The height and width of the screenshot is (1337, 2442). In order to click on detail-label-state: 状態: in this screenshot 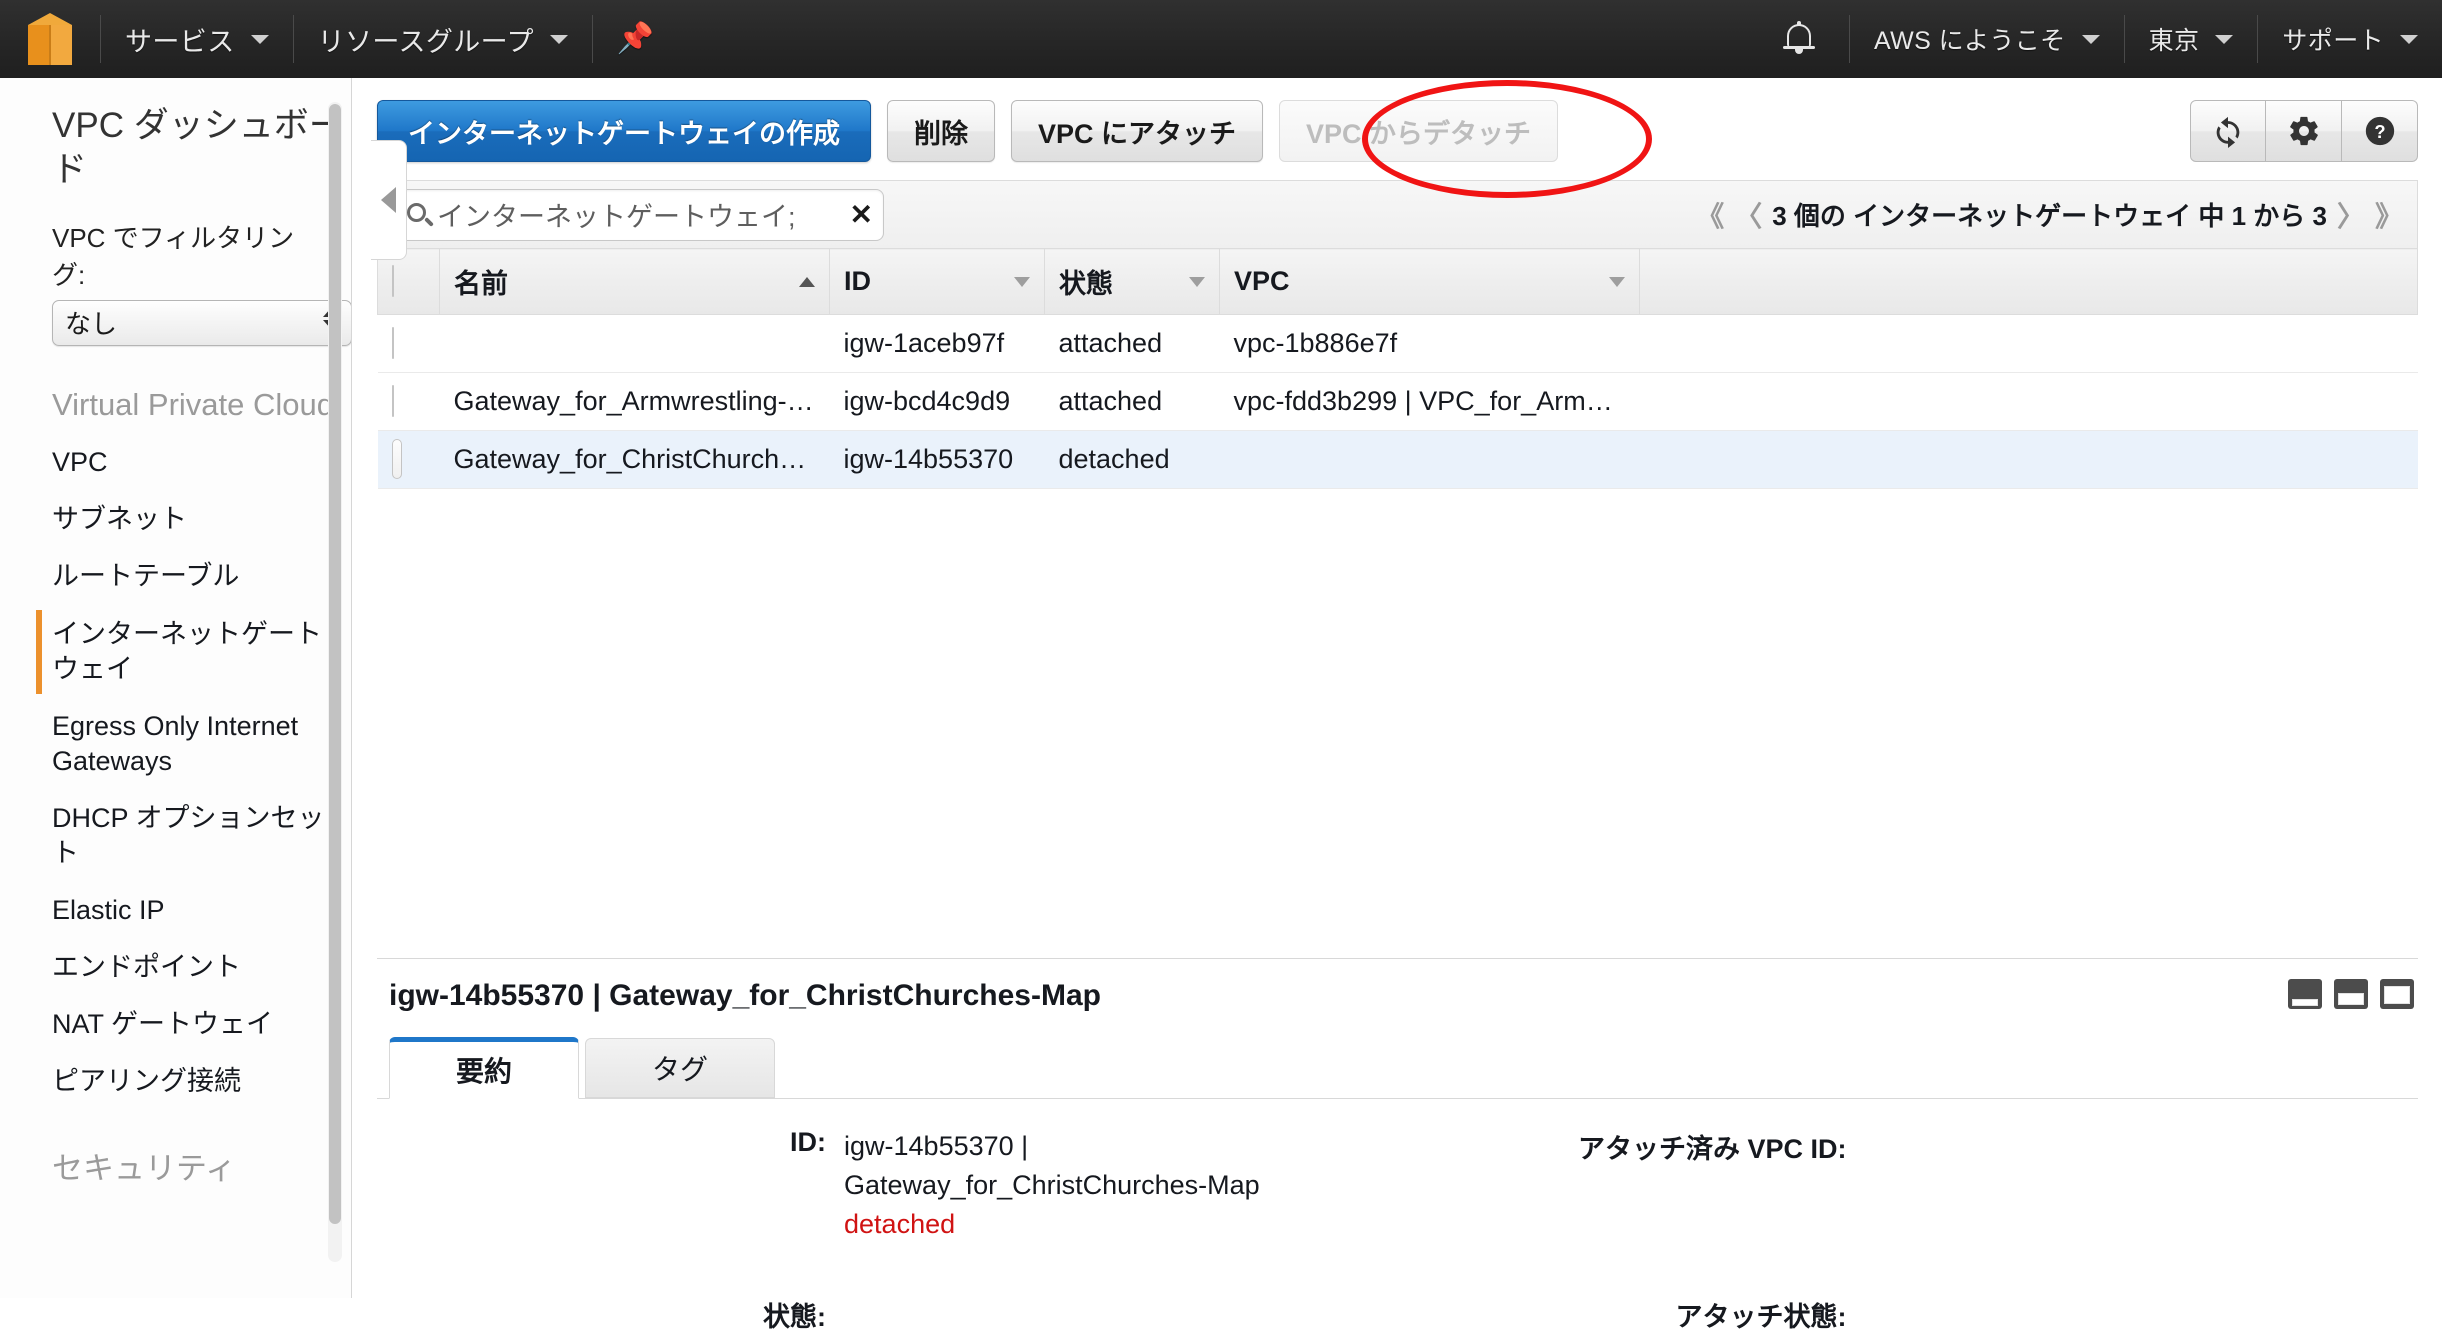, I will do `click(795, 1317)`.